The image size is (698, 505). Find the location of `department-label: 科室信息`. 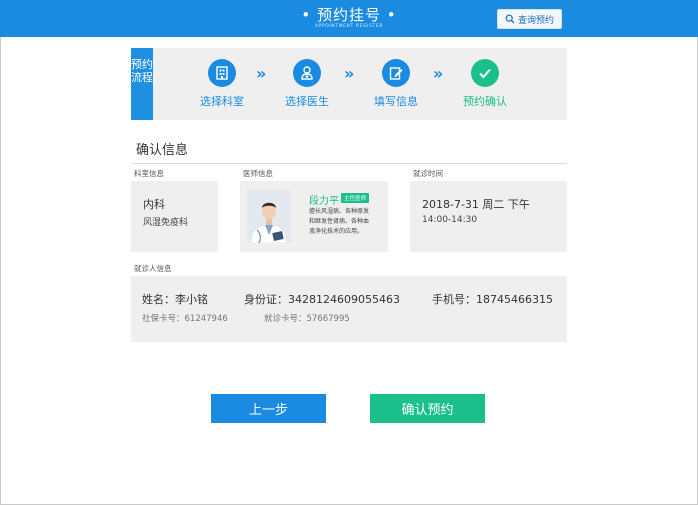

department-label: 科室信息 is located at coordinates (149, 173).